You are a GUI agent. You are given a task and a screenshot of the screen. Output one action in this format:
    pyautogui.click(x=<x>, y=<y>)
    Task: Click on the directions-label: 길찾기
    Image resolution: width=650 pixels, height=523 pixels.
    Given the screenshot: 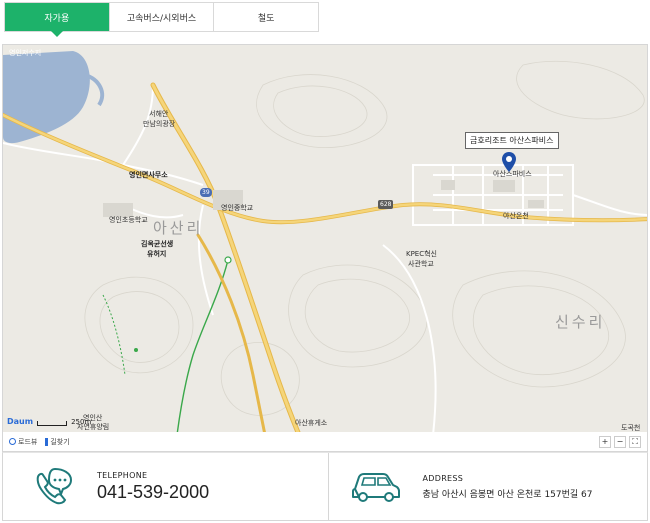 What is the action you would take?
    pyautogui.click(x=60, y=441)
    